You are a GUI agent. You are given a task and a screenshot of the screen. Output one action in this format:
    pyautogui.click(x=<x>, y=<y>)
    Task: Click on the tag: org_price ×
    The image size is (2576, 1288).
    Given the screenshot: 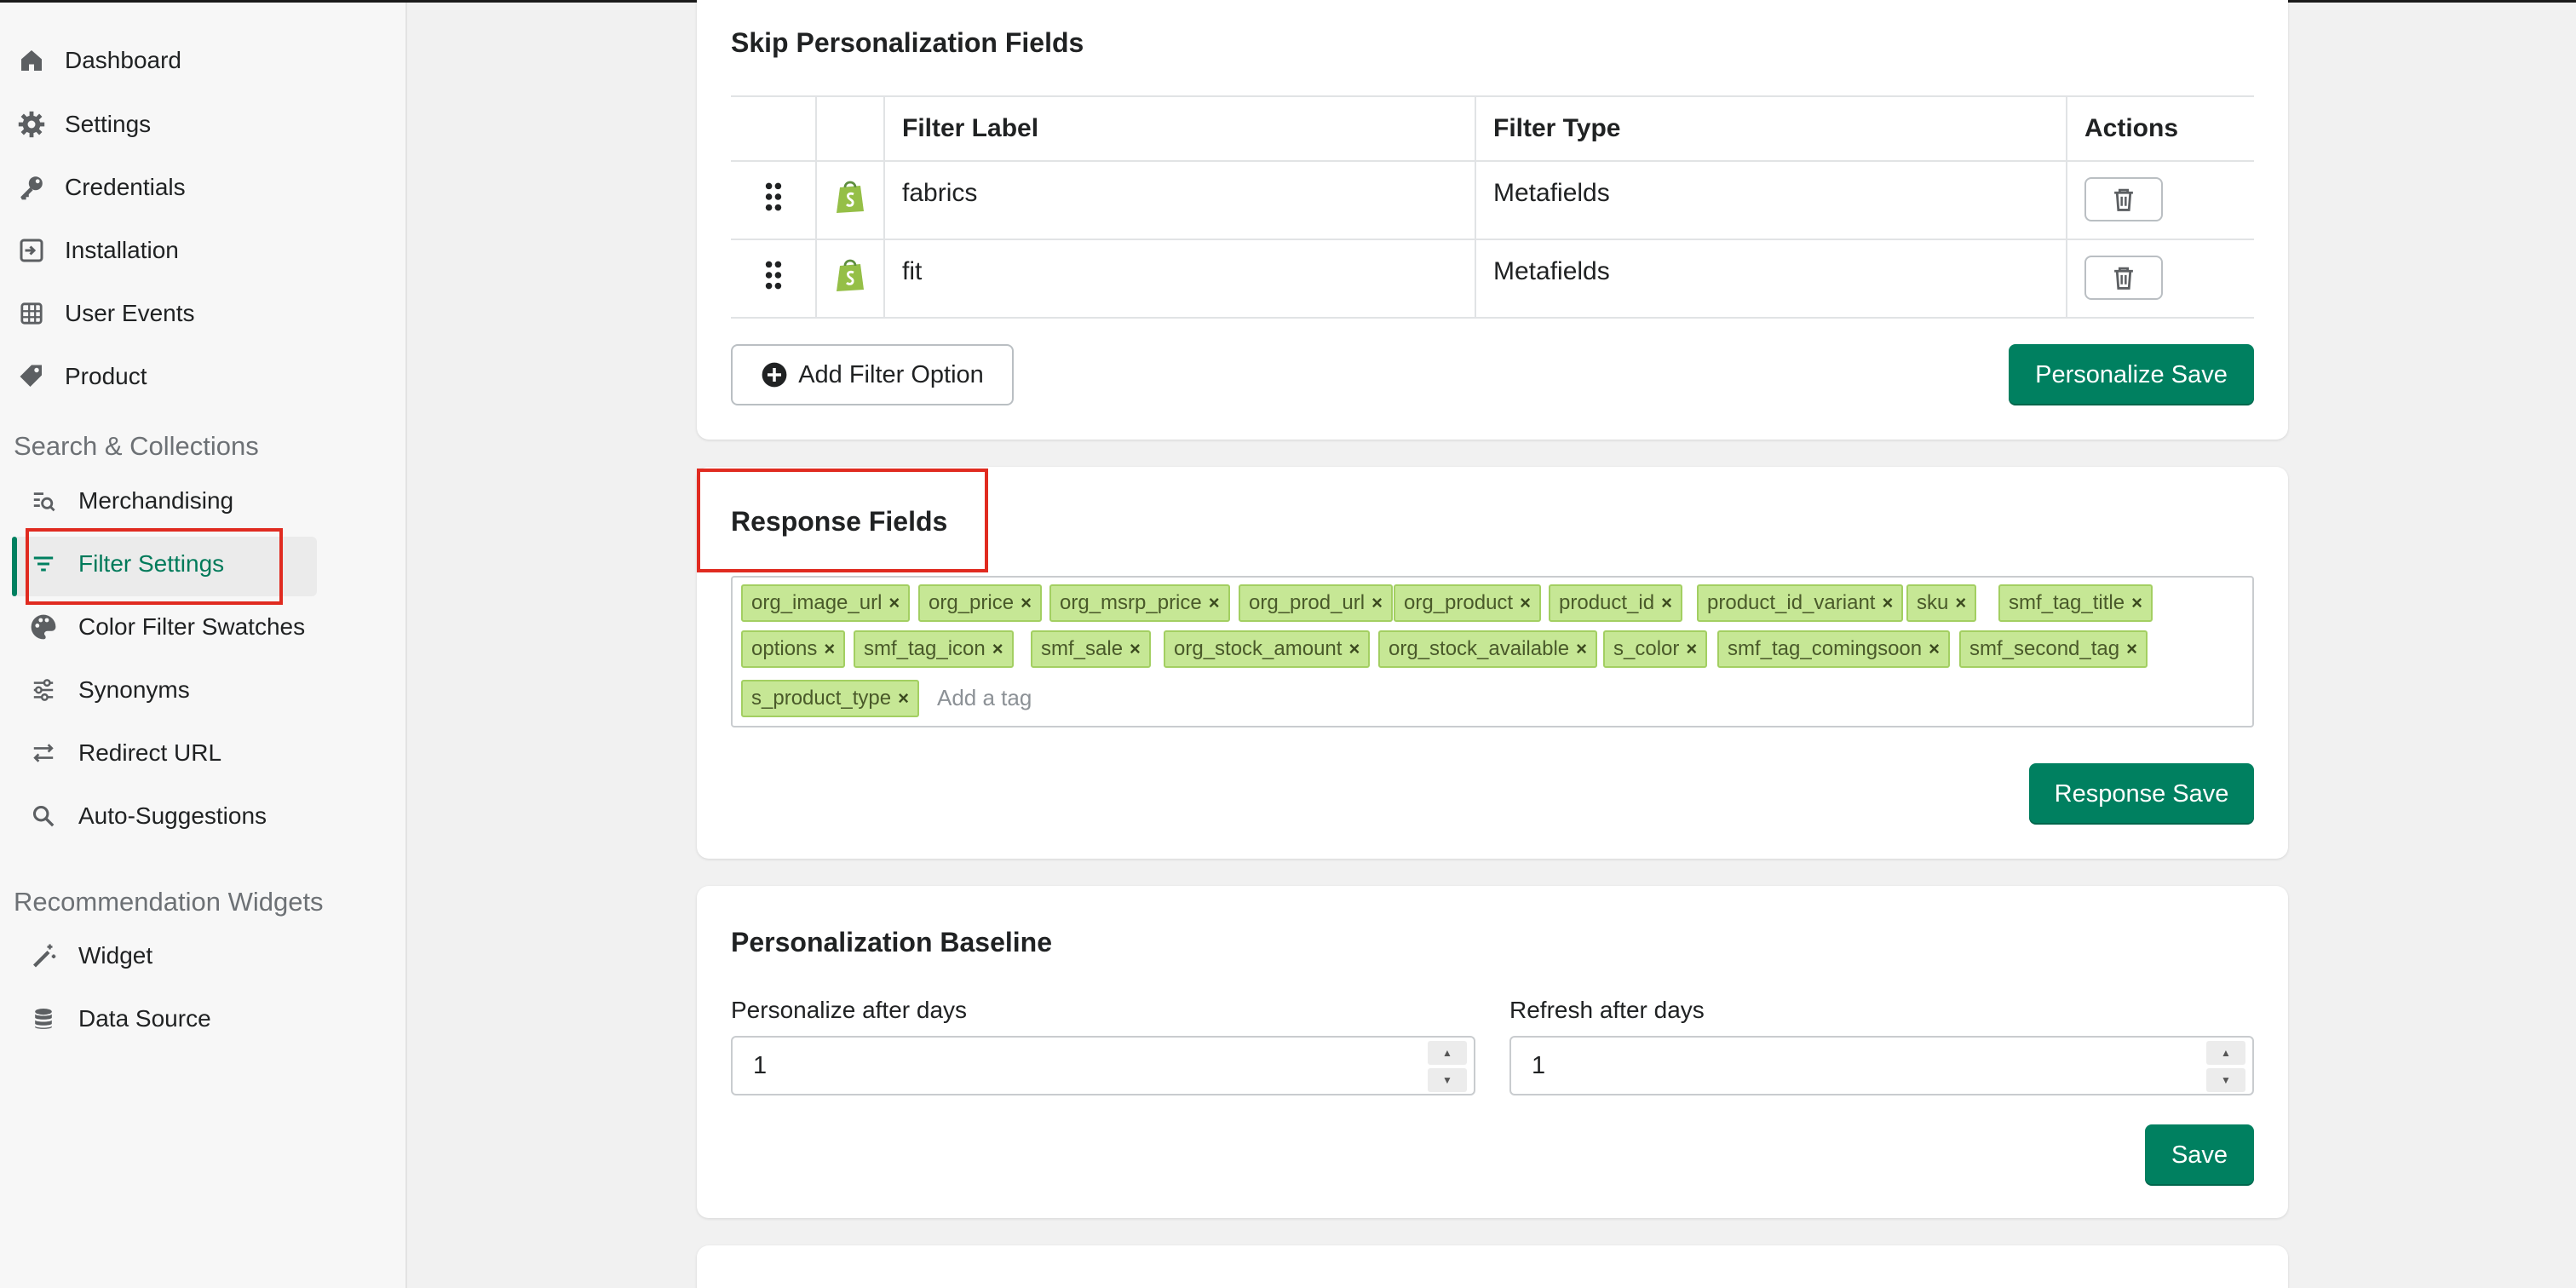 What is the action you would take?
    pyautogui.click(x=980, y=603)
    